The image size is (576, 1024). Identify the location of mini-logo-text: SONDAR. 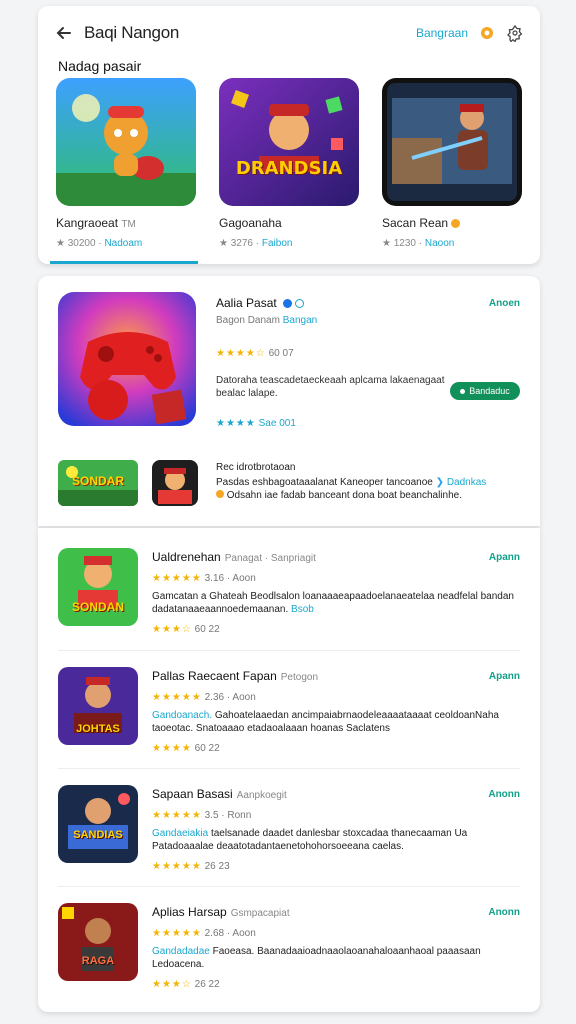
(97, 481).